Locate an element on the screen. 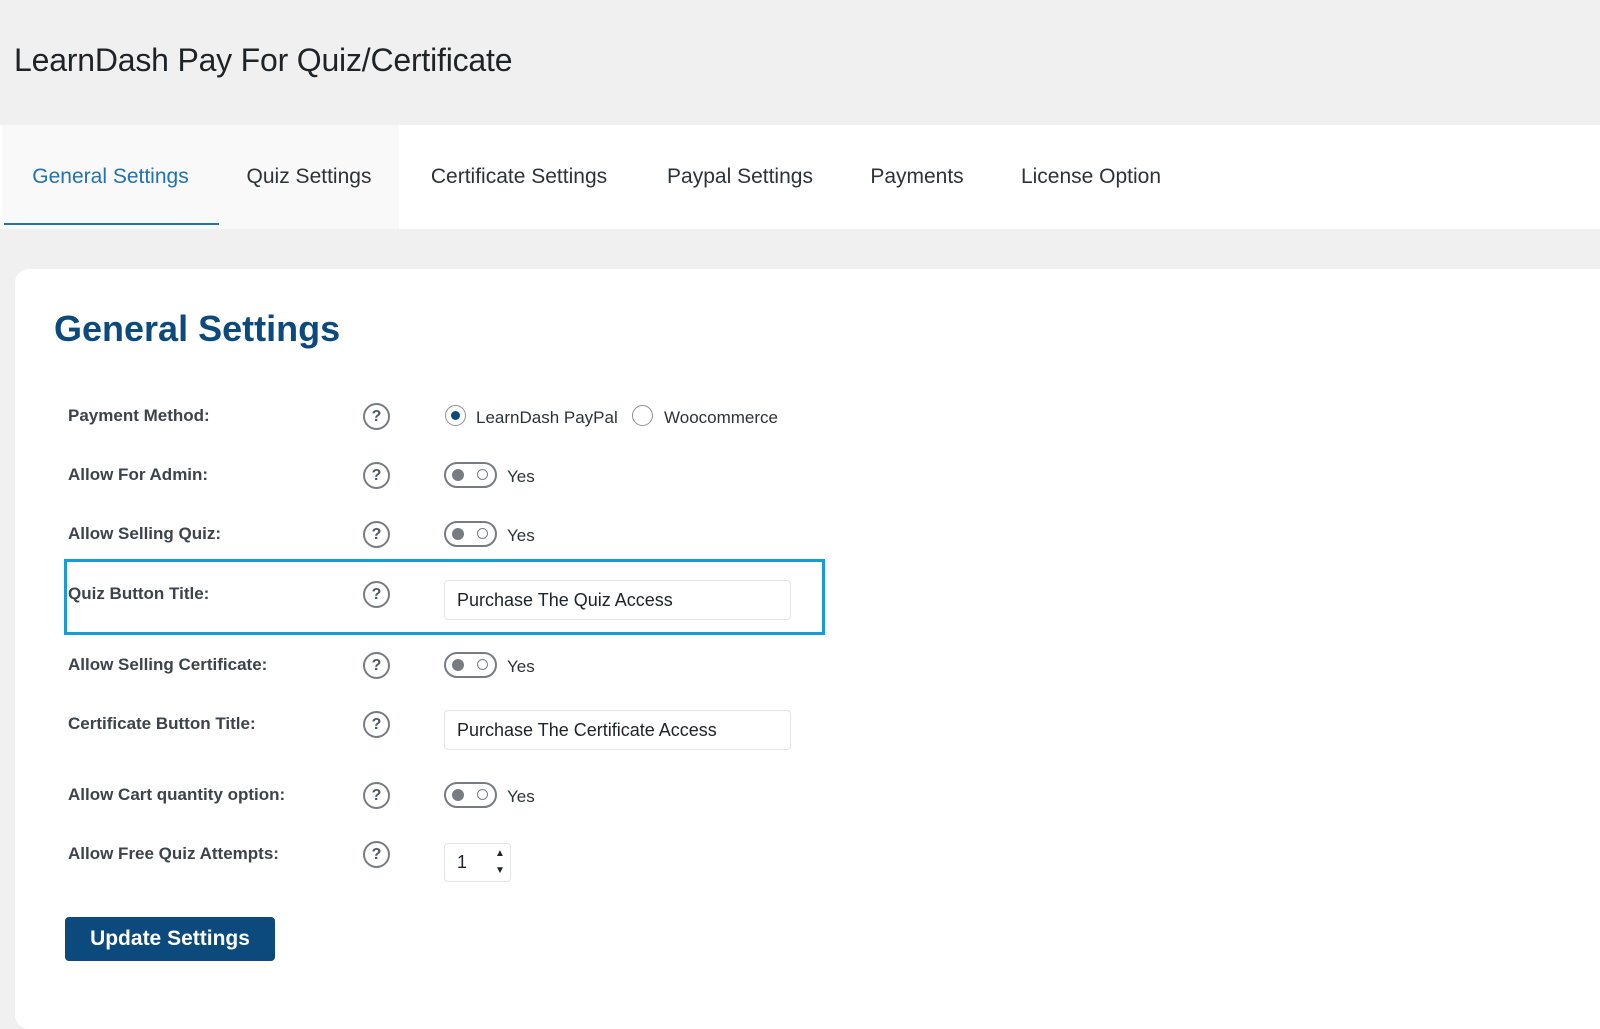 Image resolution: width=1600 pixels, height=1029 pixels. free-quiz-attempts-value: 1 is located at coordinates (462, 862).